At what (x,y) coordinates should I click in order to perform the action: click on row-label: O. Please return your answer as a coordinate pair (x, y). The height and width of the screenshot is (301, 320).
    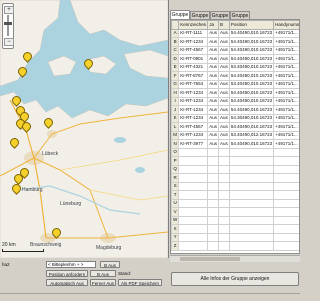
    Looking at the image, I should click on (175, 152).